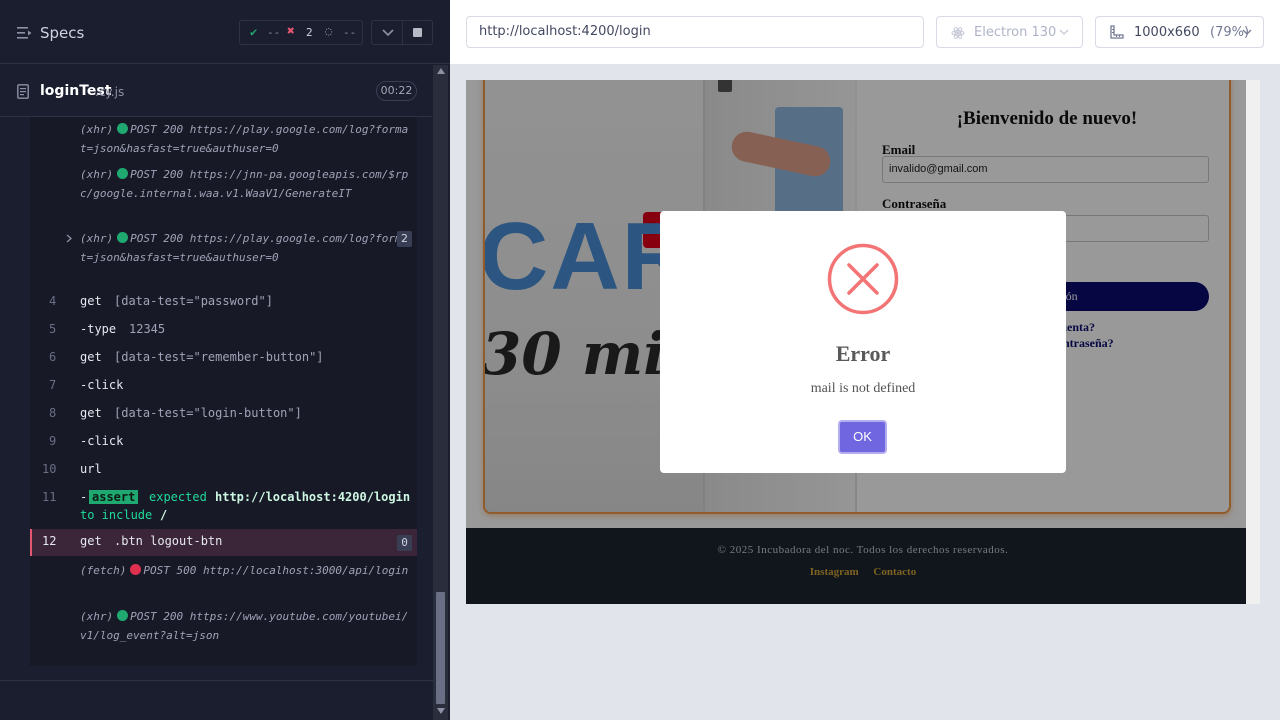 The image size is (1280, 720). What do you see at coordinates (219, 357) in the screenshot?
I see `command-message: [data-test="remember-button"]` at bounding box center [219, 357].